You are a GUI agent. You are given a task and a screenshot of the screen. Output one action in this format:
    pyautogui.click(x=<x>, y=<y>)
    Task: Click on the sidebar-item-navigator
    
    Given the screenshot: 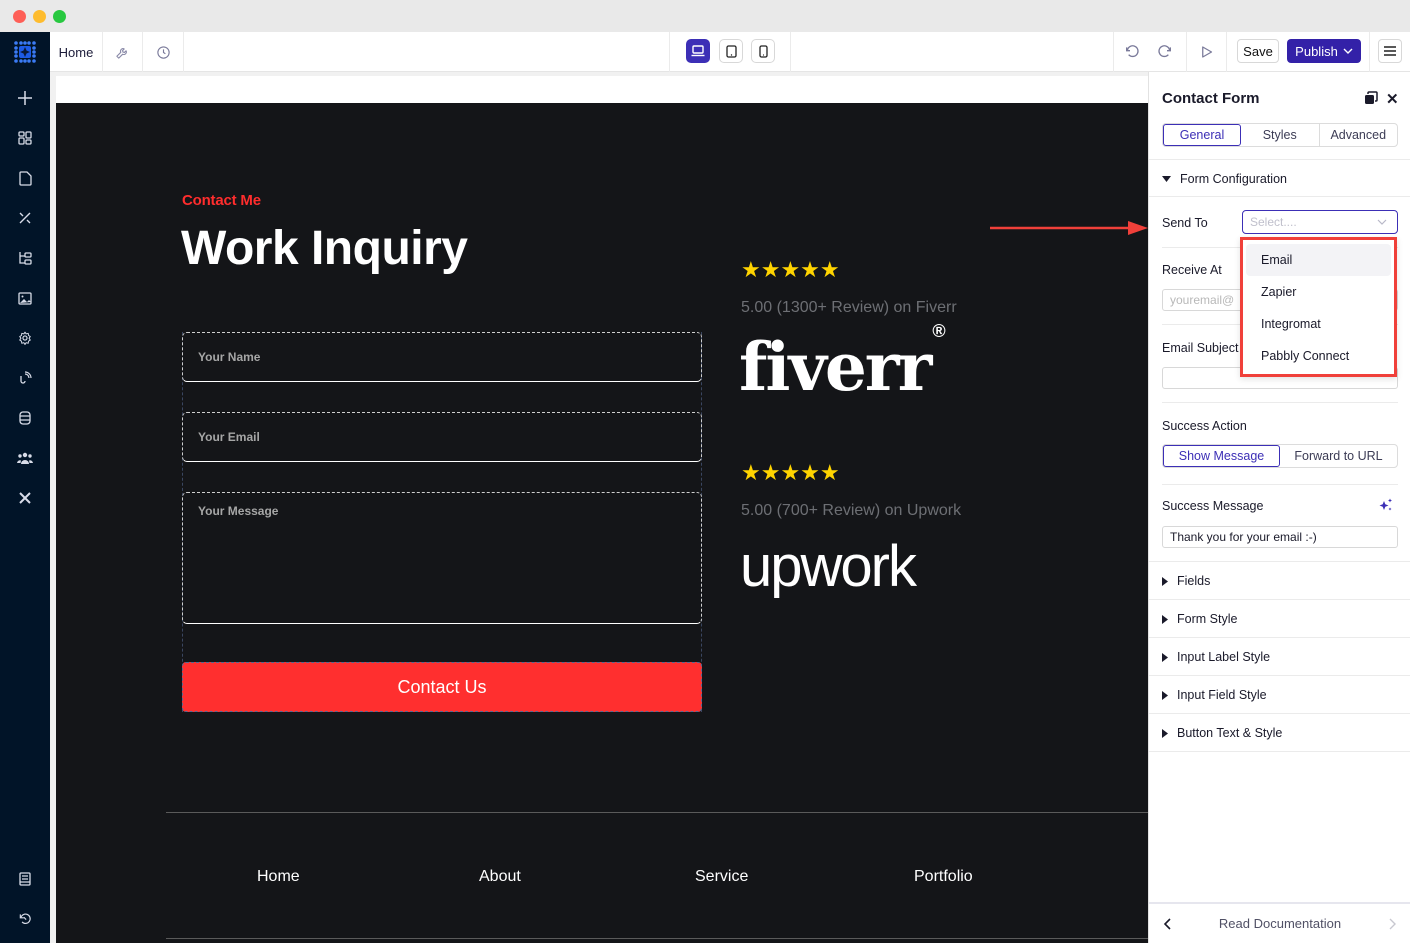 What is the action you would take?
    pyautogui.click(x=25, y=258)
    